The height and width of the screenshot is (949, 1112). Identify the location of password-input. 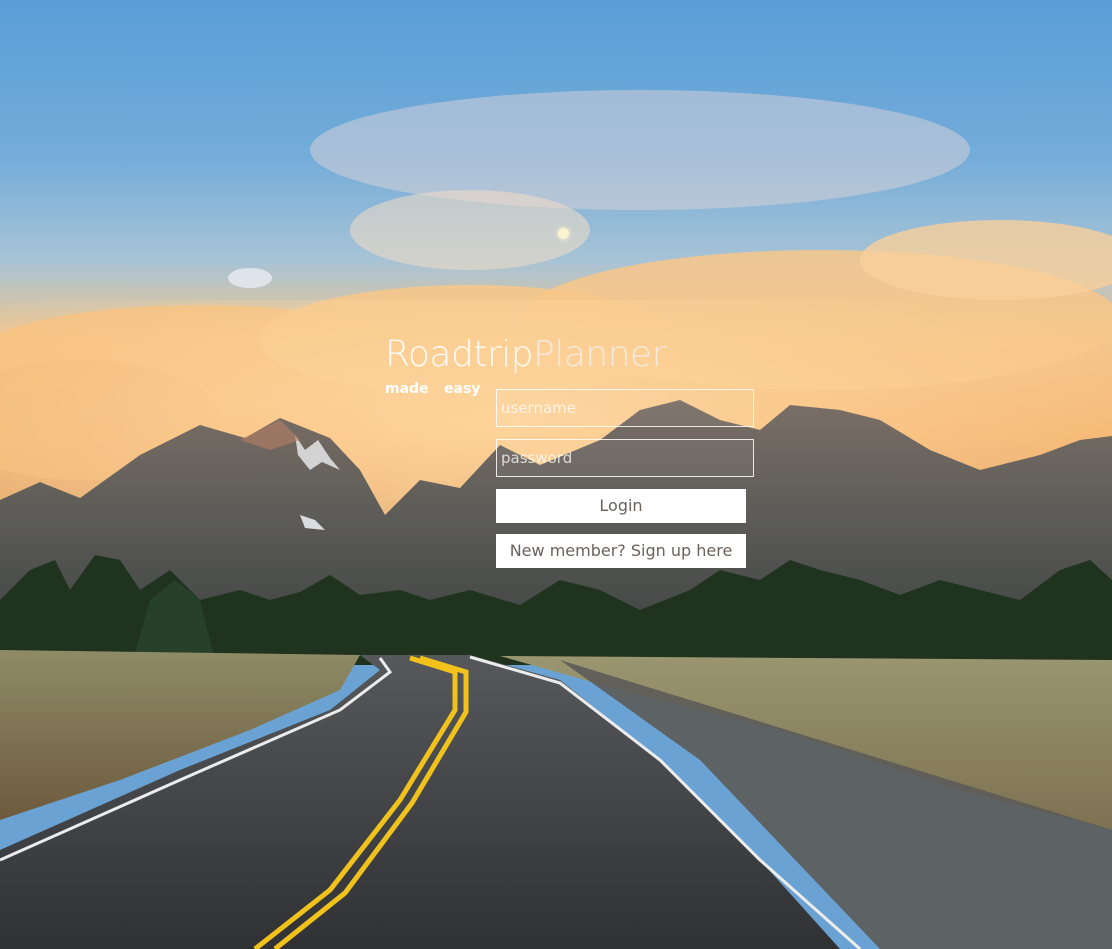
(625, 458).